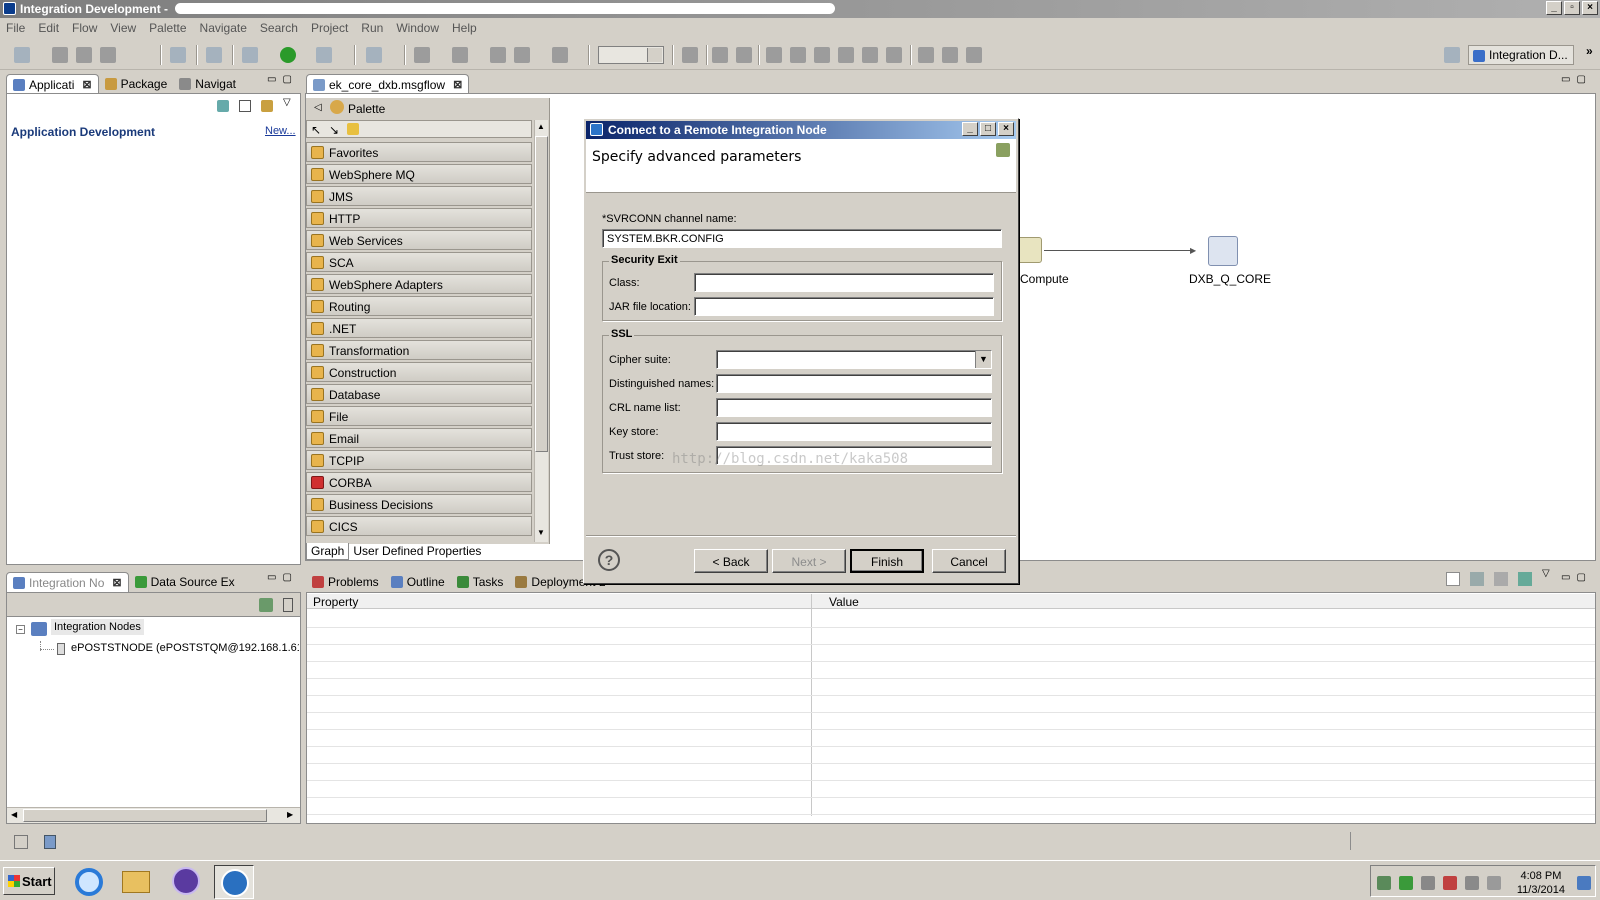  Describe the element at coordinates (846, 55) in the screenshot. I see `align-top-icon` at that location.